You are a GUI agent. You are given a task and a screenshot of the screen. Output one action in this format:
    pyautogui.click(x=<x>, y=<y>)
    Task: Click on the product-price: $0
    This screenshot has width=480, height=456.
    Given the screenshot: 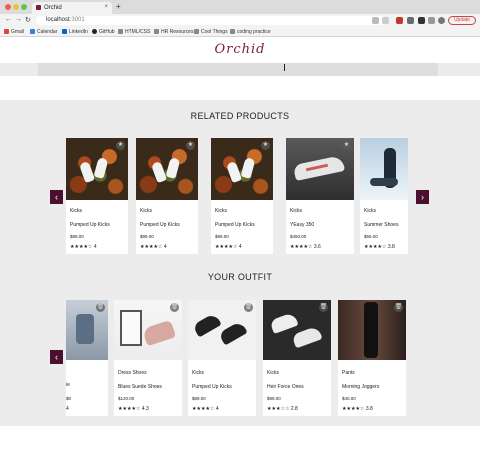 What is the action you would take?
    pyautogui.click(x=69, y=398)
    